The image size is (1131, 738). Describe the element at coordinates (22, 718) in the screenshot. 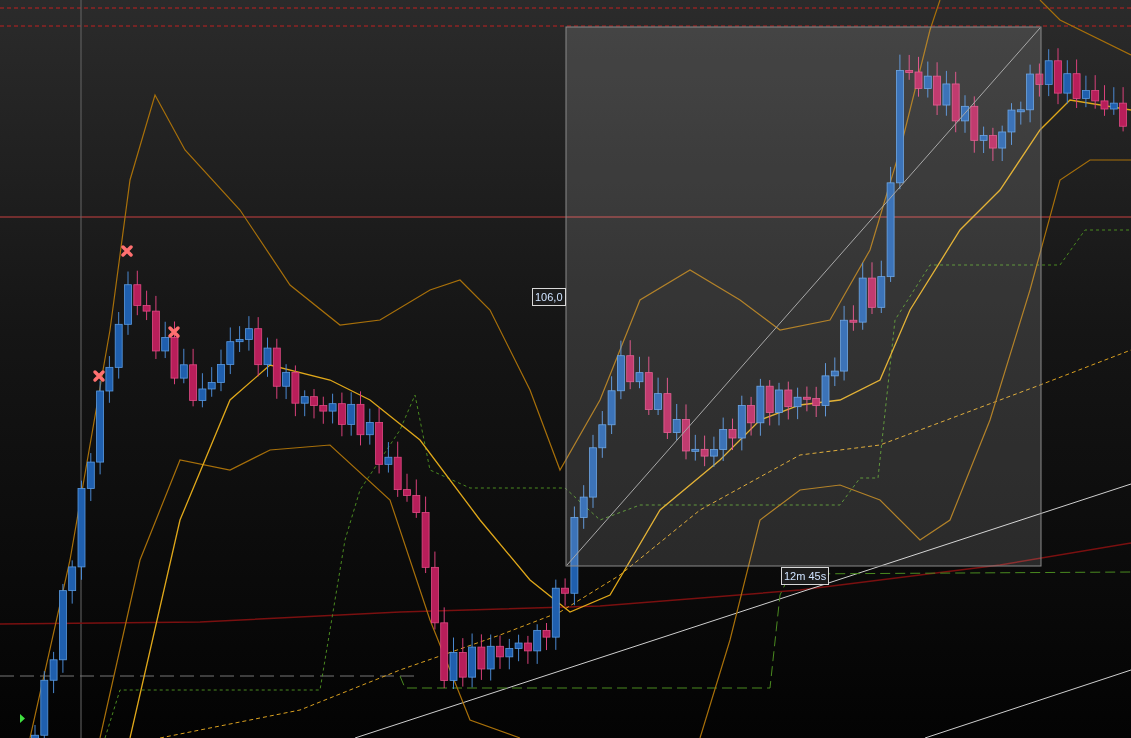

I see `triangle-icon` at that location.